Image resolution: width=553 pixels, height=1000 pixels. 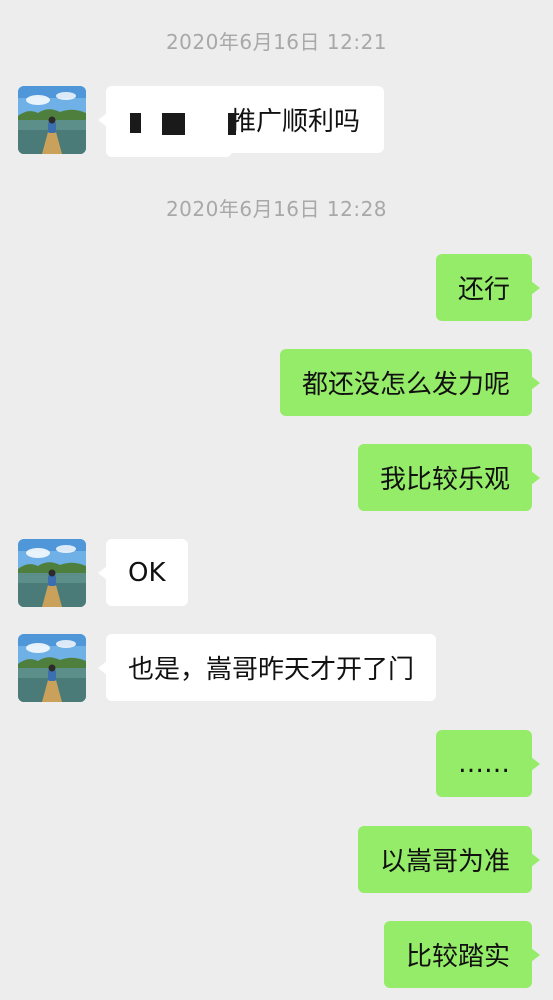 I want to click on timestamp: 2020年6月16日 12:28, so click(x=276, y=209).